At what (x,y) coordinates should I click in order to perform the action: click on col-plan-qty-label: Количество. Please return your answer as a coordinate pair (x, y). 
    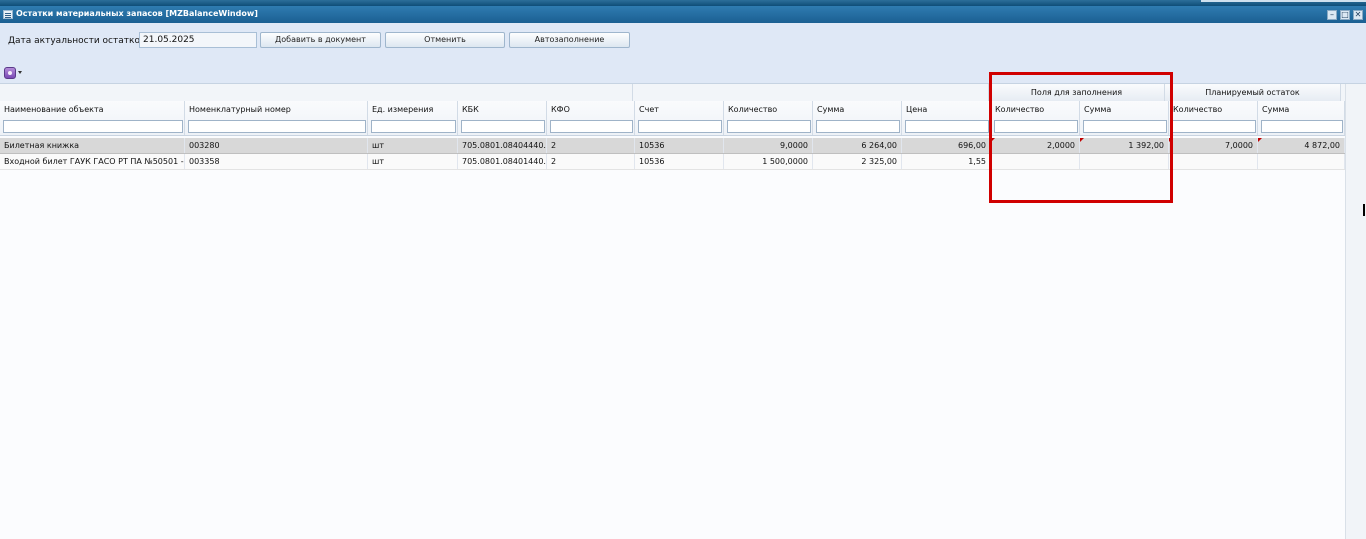
    Looking at the image, I should click on (1198, 109).